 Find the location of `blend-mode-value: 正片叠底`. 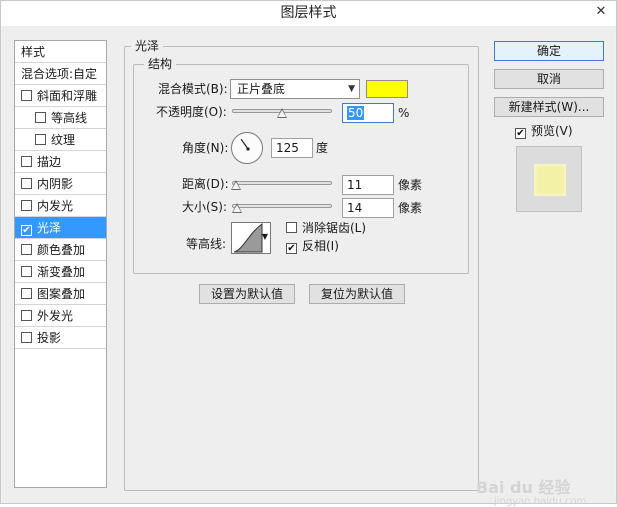

blend-mode-value: 正片叠底 is located at coordinates (261, 89).